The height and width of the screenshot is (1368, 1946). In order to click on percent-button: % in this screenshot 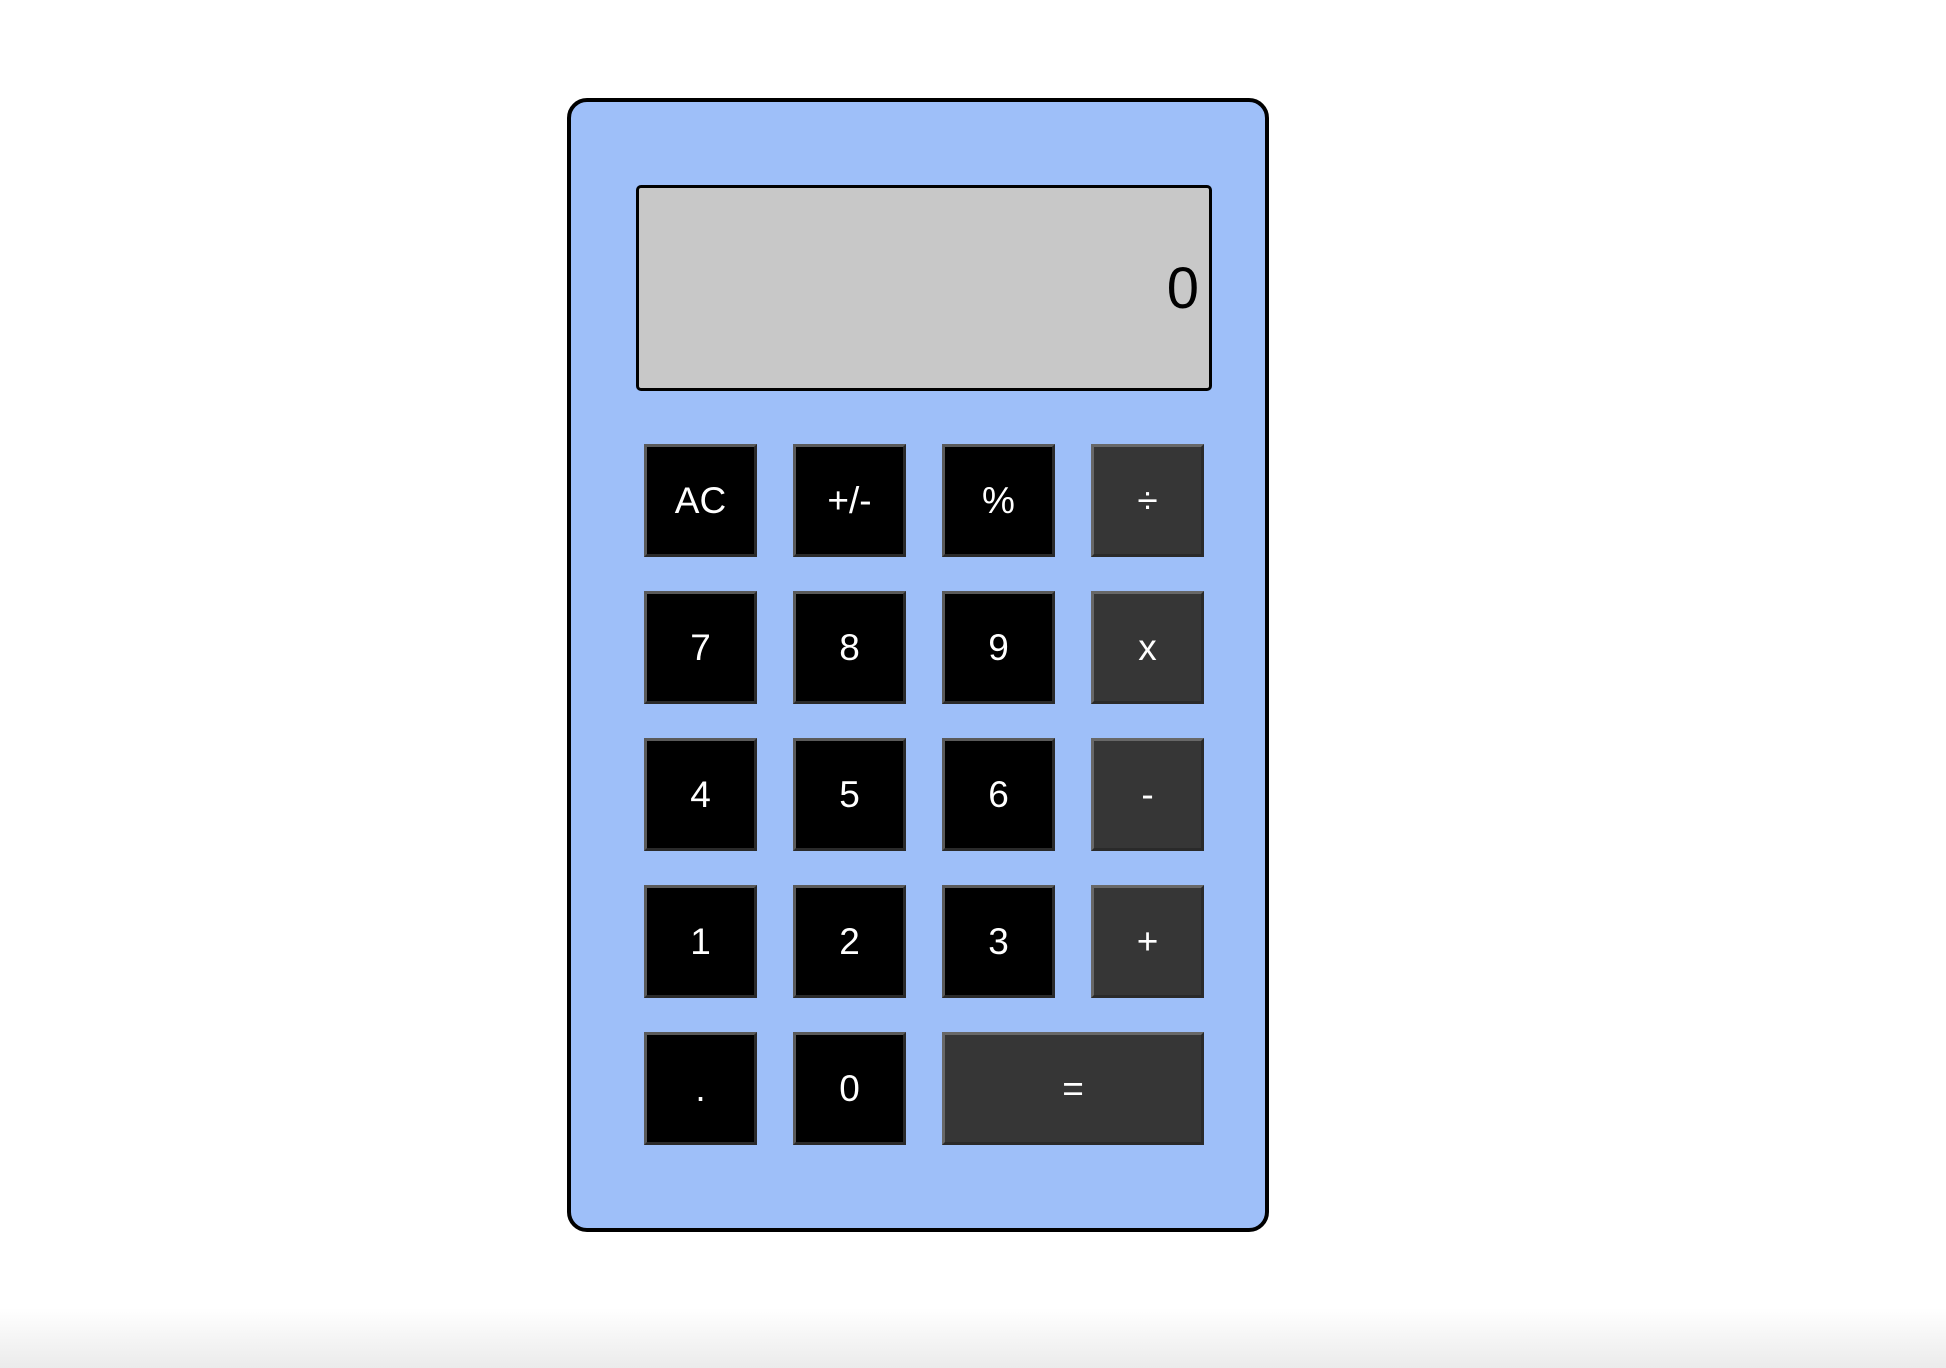, I will do `click(998, 500)`.